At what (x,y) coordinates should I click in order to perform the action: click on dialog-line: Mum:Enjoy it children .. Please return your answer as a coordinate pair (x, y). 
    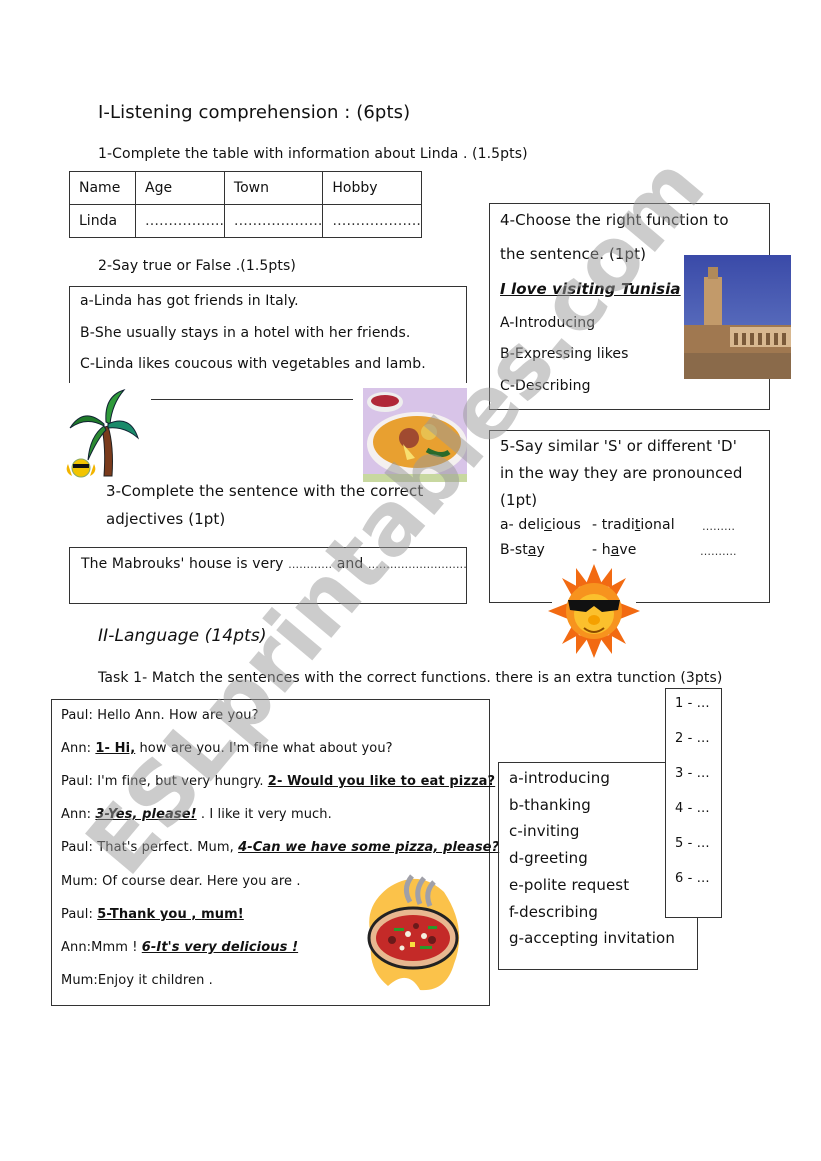
    Looking at the image, I should click on (137, 980).